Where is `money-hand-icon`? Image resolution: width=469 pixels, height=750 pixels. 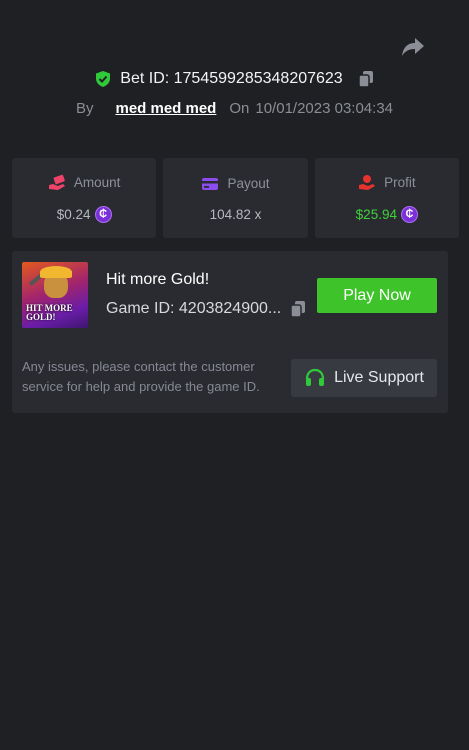 money-hand-icon is located at coordinates (57, 183).